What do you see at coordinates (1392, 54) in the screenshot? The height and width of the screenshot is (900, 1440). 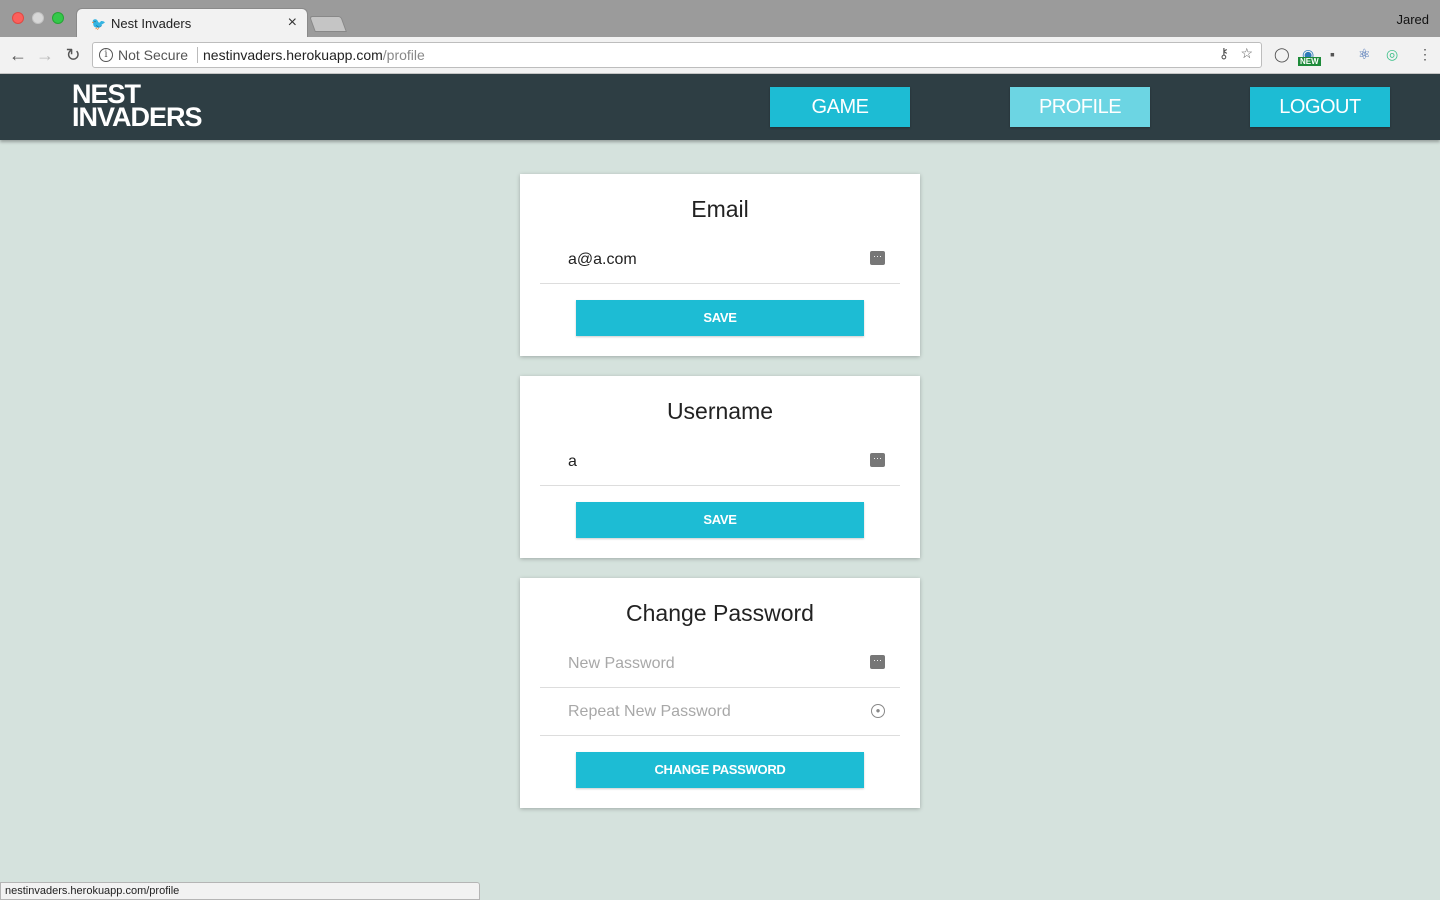 I see `extension-swirl-icon: ◎` at bounding box center [1392, 54].